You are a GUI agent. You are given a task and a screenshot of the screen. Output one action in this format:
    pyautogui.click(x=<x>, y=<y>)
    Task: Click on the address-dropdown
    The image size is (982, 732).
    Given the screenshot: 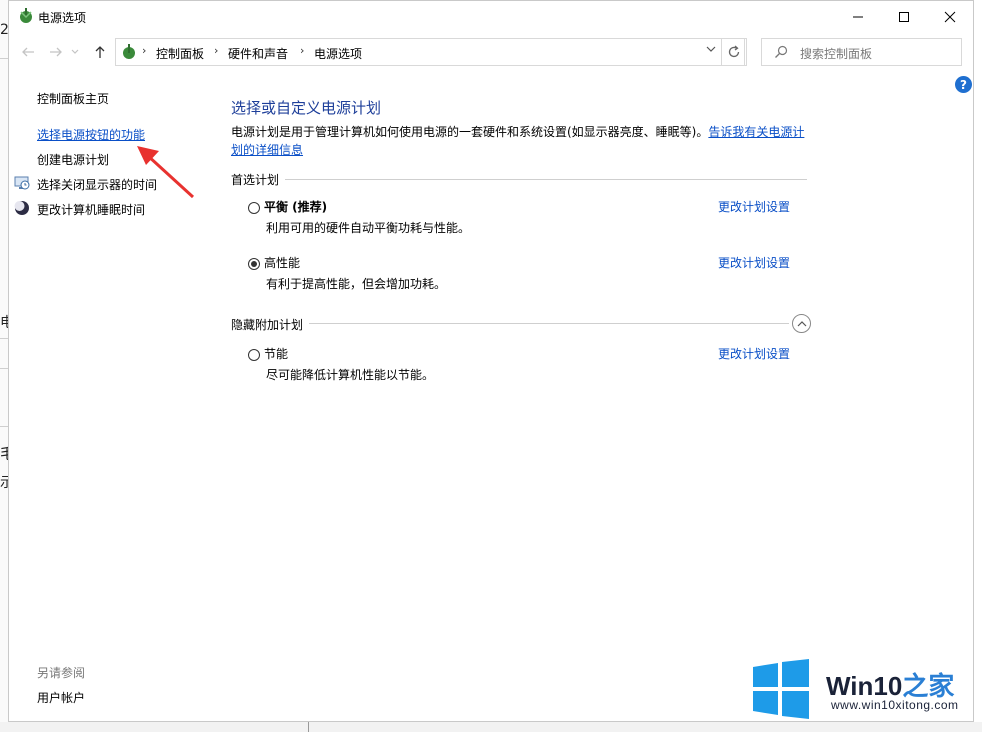 What is the action you would take?
    pyautogui.click(x=711, y=50)
    